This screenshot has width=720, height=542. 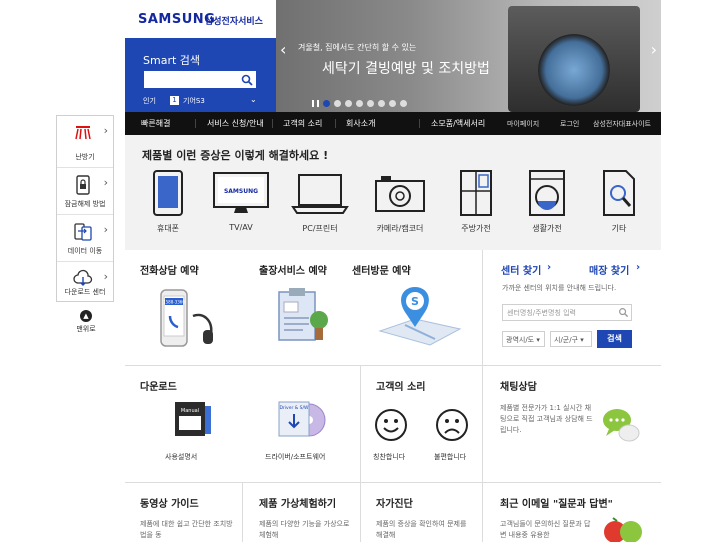 What do you see at coordinates (200, 19) in the screenshot?
I see `logo: SAMSUNG 삼성전자서비스` at bounding box center [200, 19].